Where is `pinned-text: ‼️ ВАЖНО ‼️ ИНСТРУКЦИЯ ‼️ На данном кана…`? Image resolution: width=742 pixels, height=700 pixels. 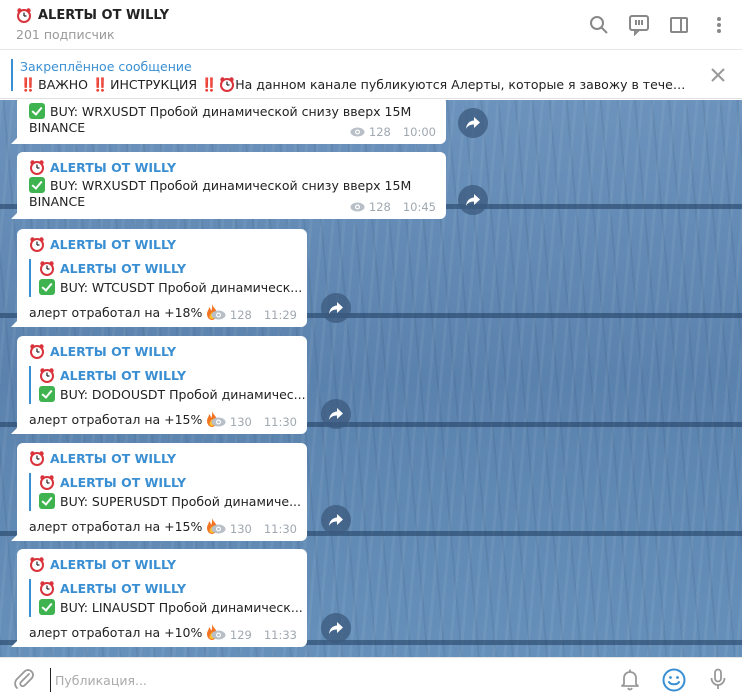
pinned-text: ‼️ ВАЖНО ‼️ ИНСТРУКЦИЯ ‼️ На данном кана… is located at coordinates (355, 84).